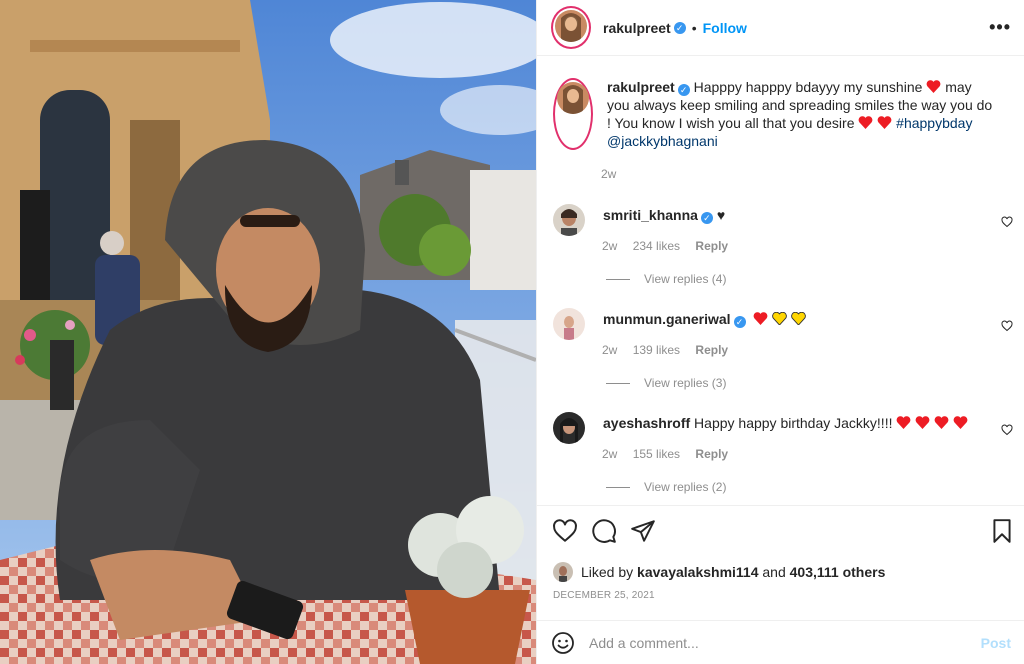 This screenshot has width=1024, height=664. I want to click on view-replies-label: View replies (2), so click(685, 487).